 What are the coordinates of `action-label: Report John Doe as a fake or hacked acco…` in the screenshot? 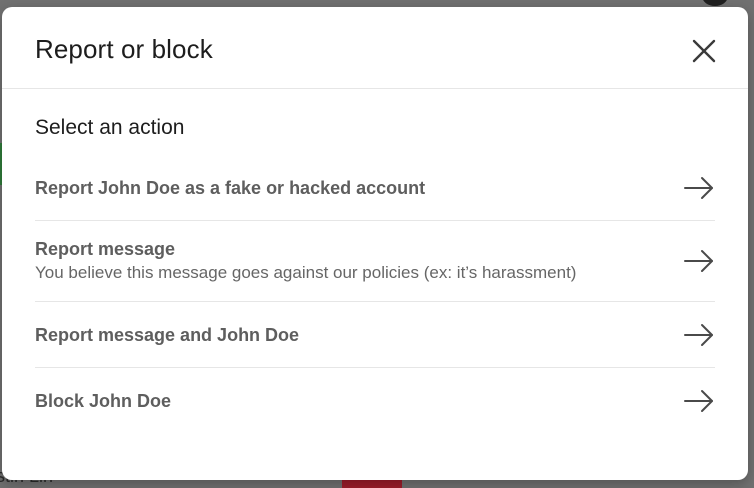 It's located at (230, 187).